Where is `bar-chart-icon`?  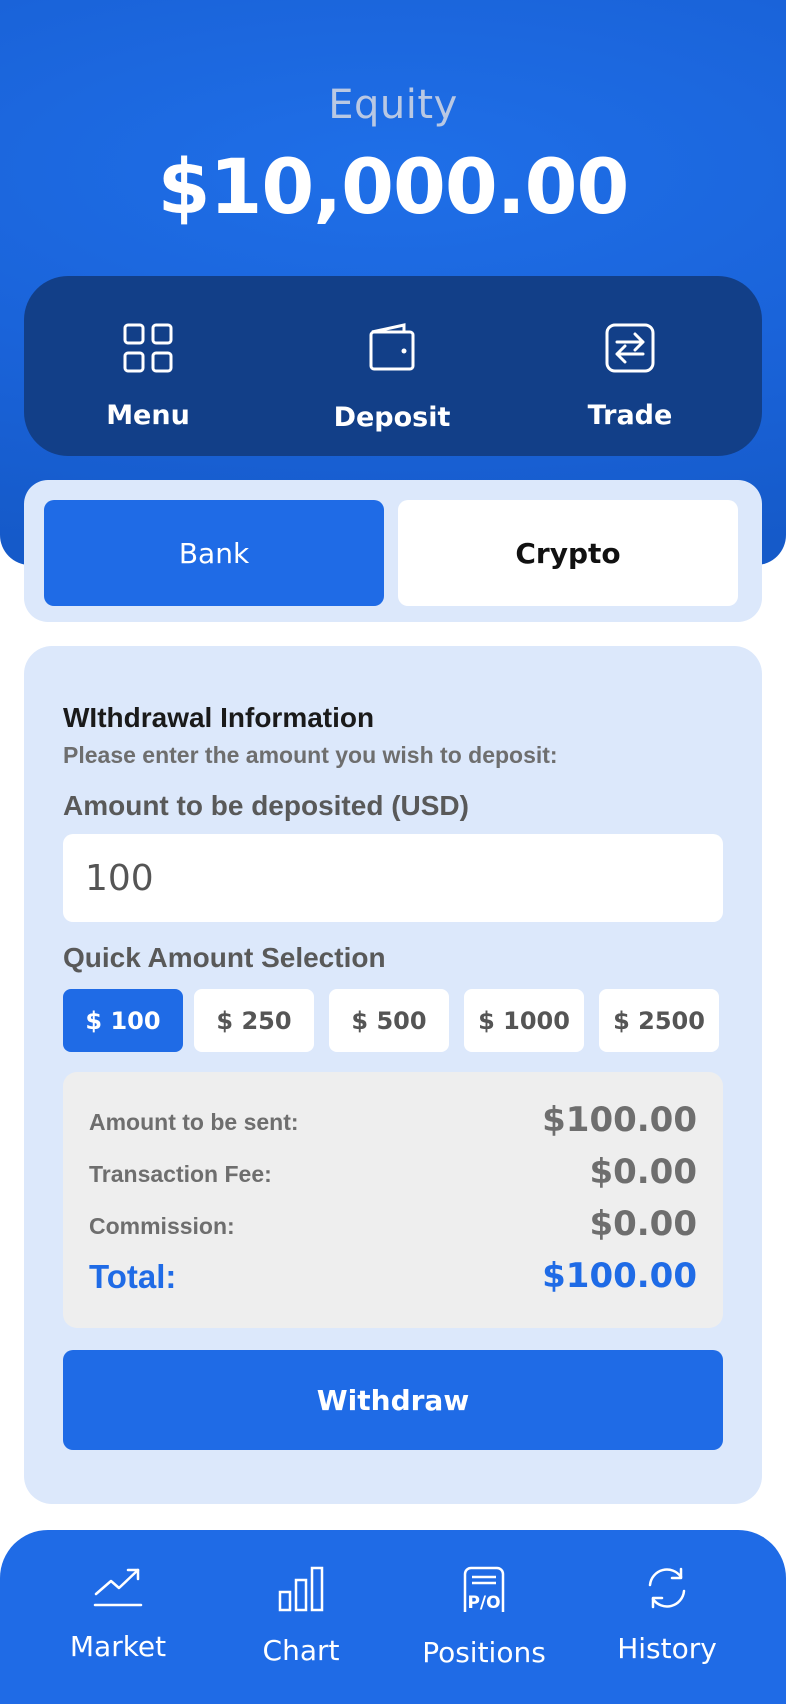
bar-chart-icon is located at coordinates (301, 1589).